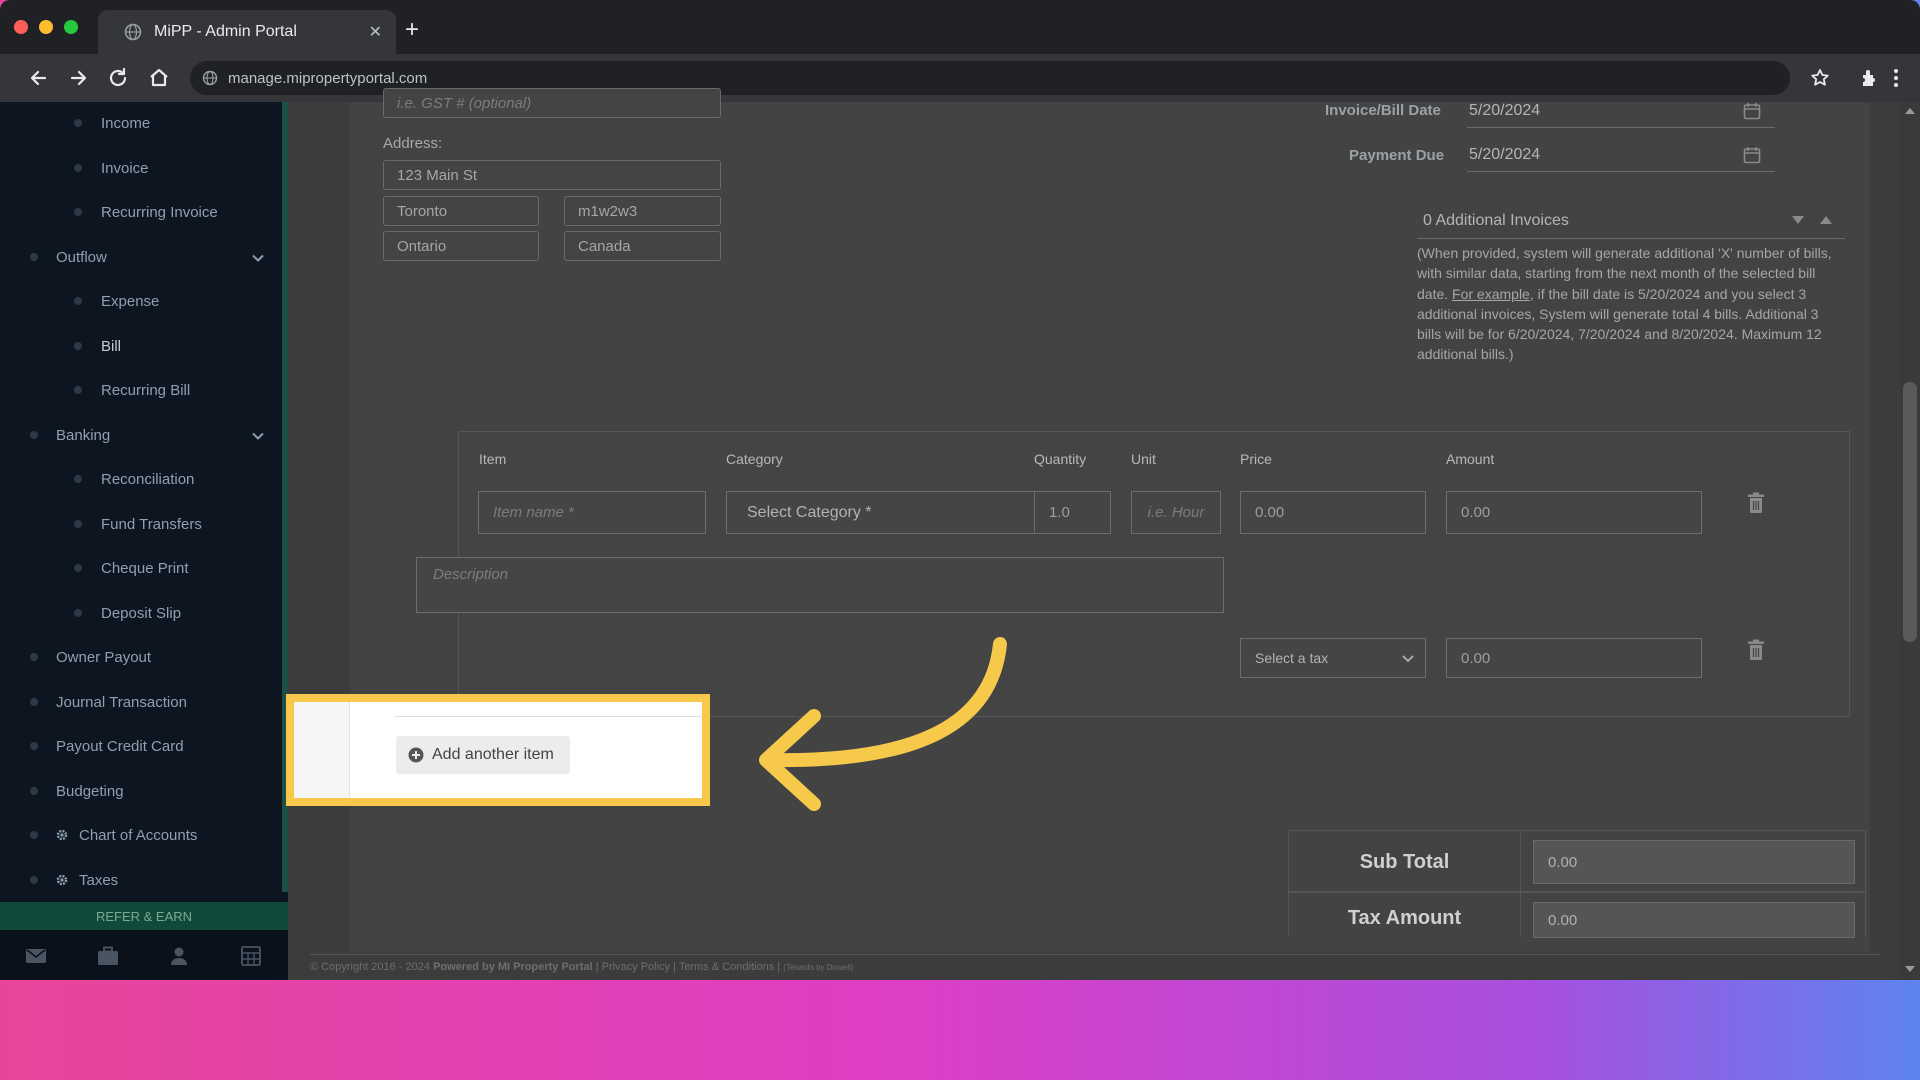  What do you see at coordinates (642, 246) in the screenshot?
I see `country-input: Canada` at bounding box center [642, 246].